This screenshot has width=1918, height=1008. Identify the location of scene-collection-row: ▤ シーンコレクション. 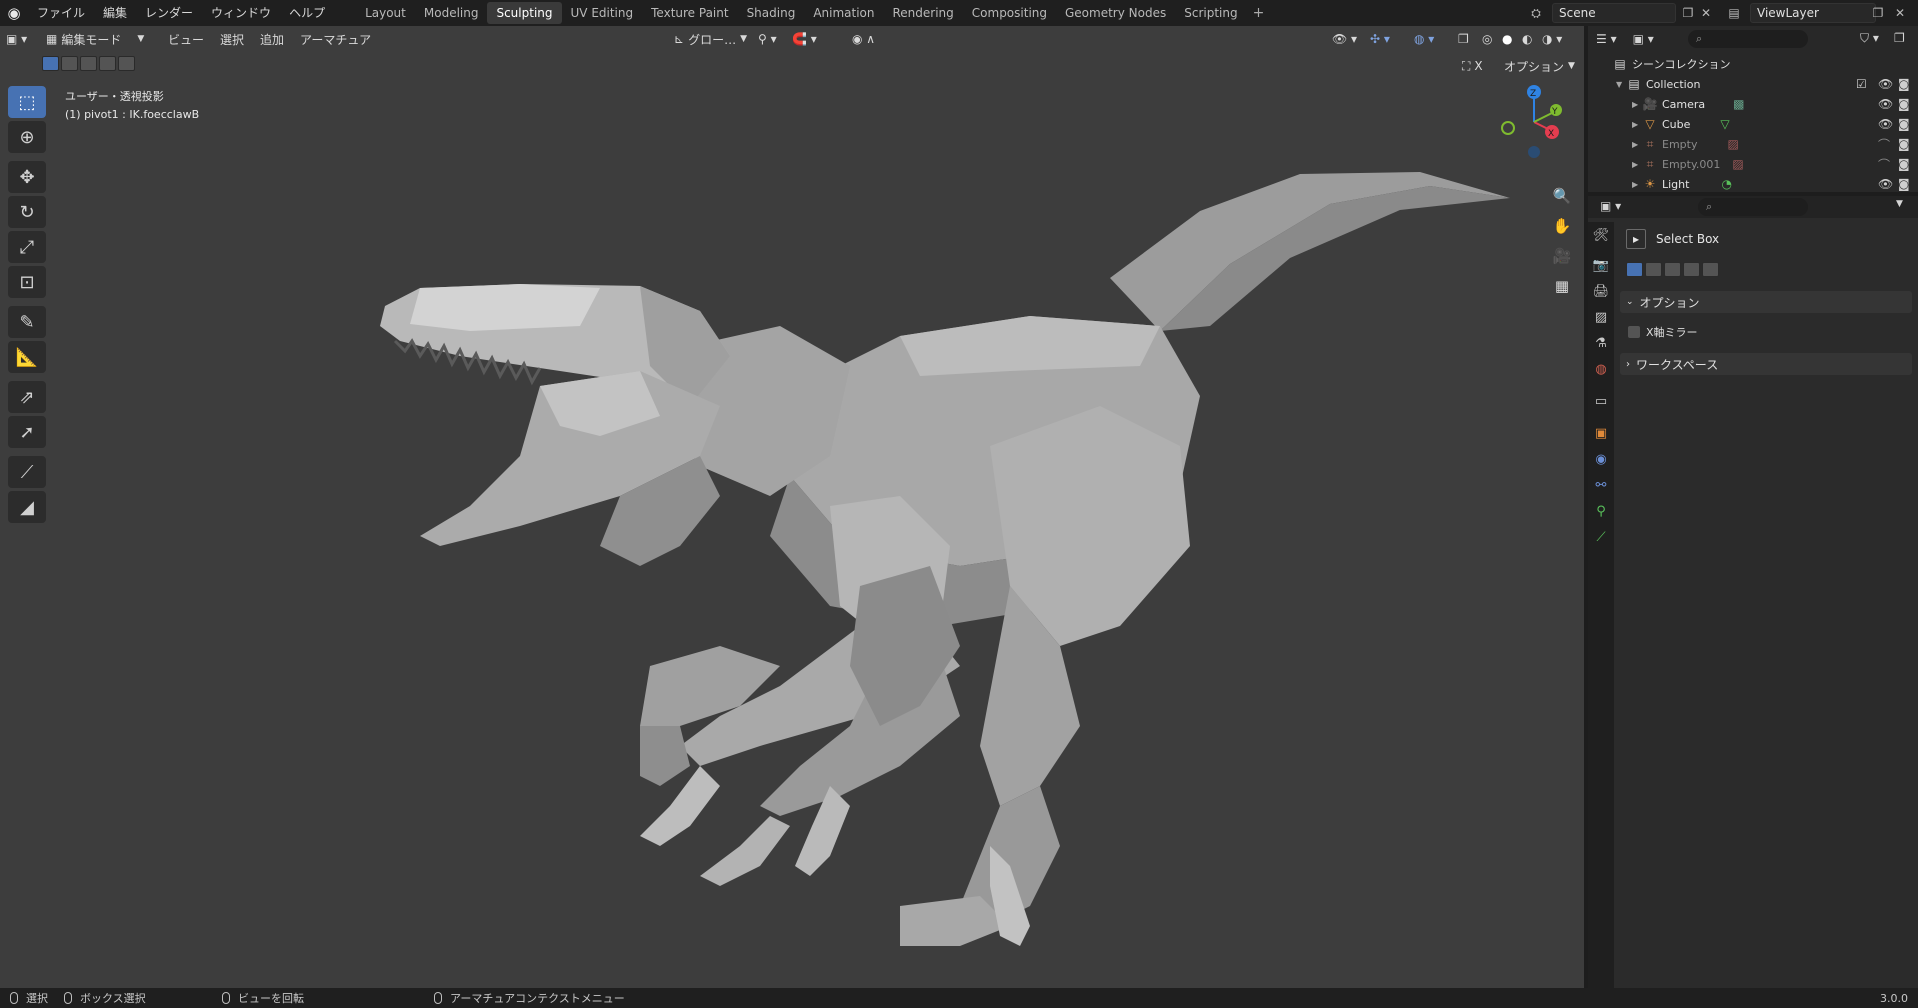
(1753, 64).